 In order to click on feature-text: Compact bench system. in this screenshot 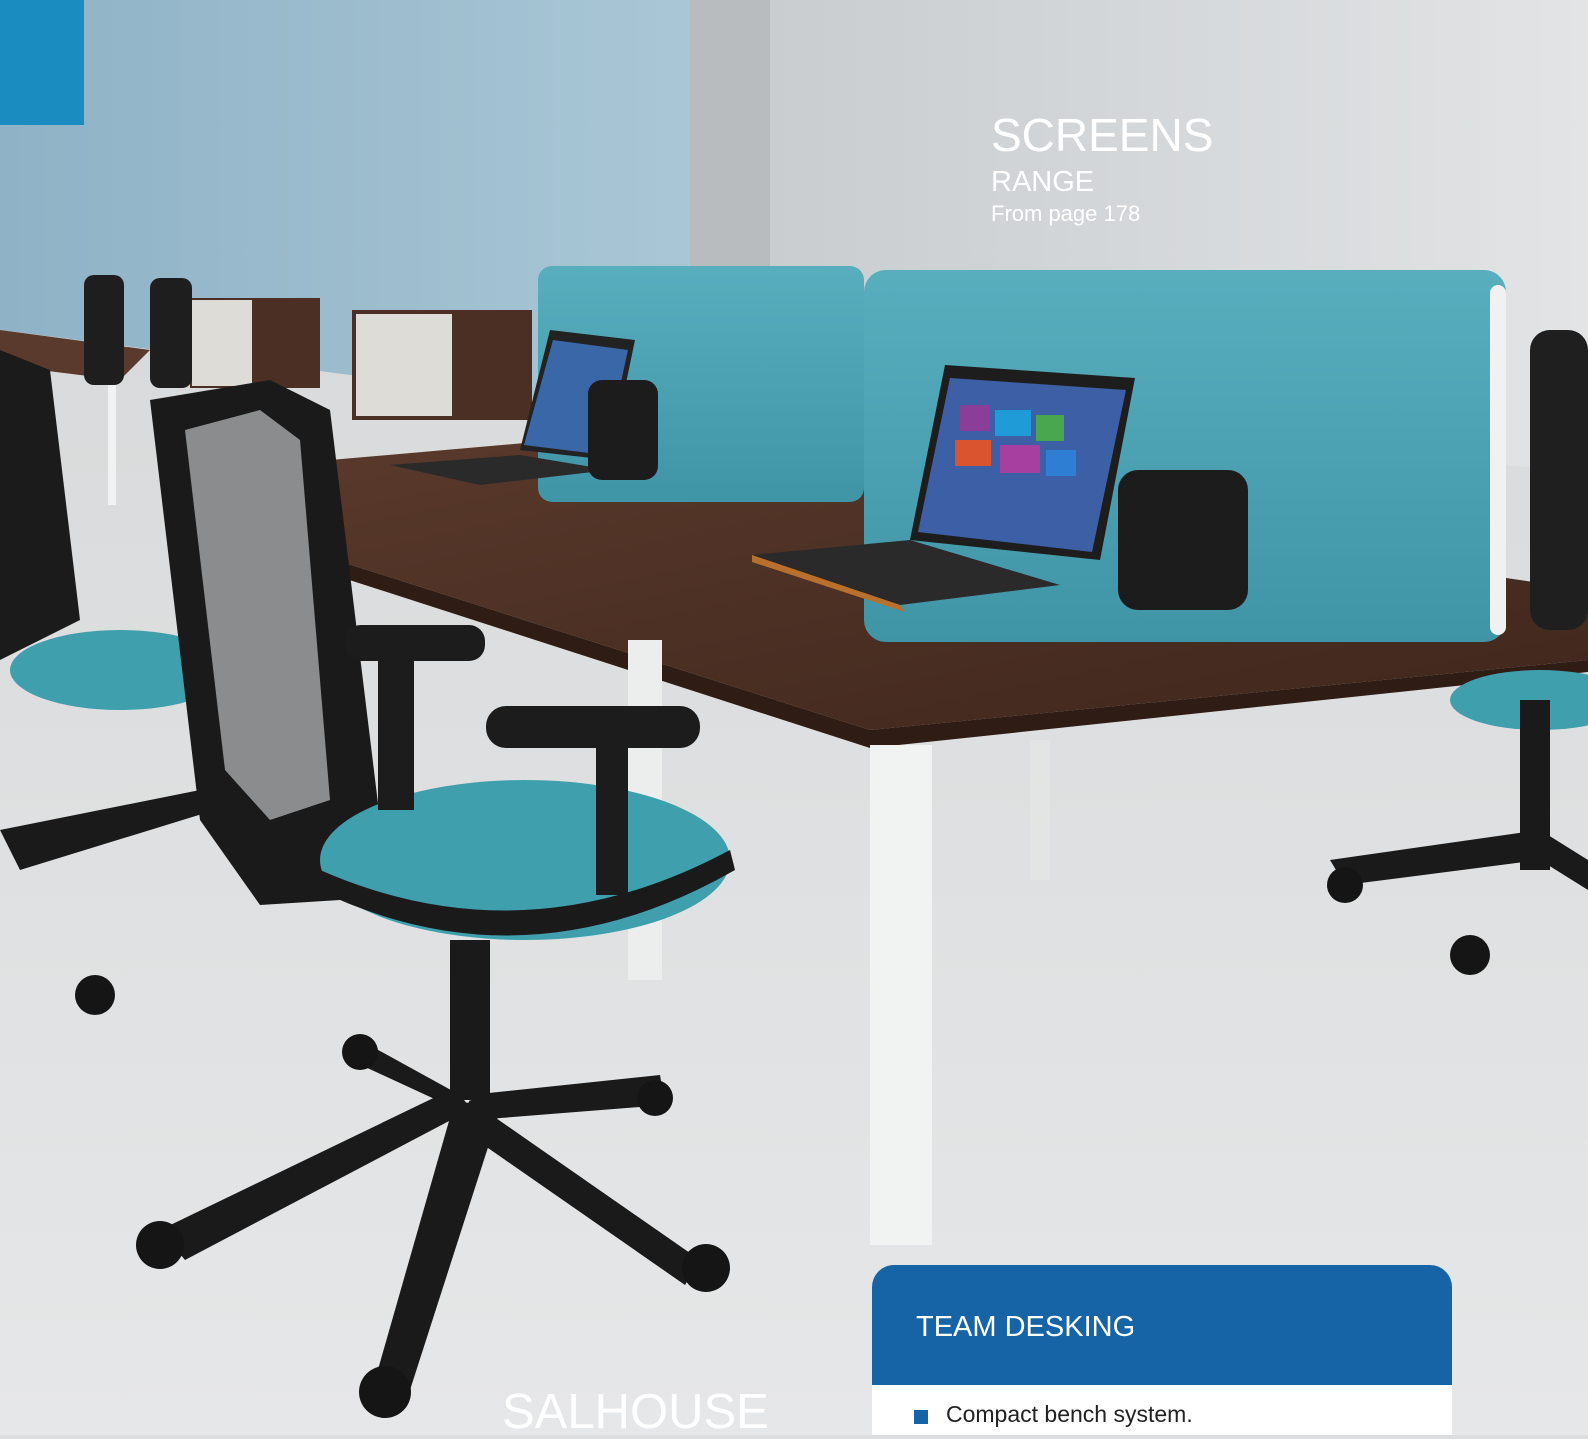, I will do `click(1069, 1414)`.